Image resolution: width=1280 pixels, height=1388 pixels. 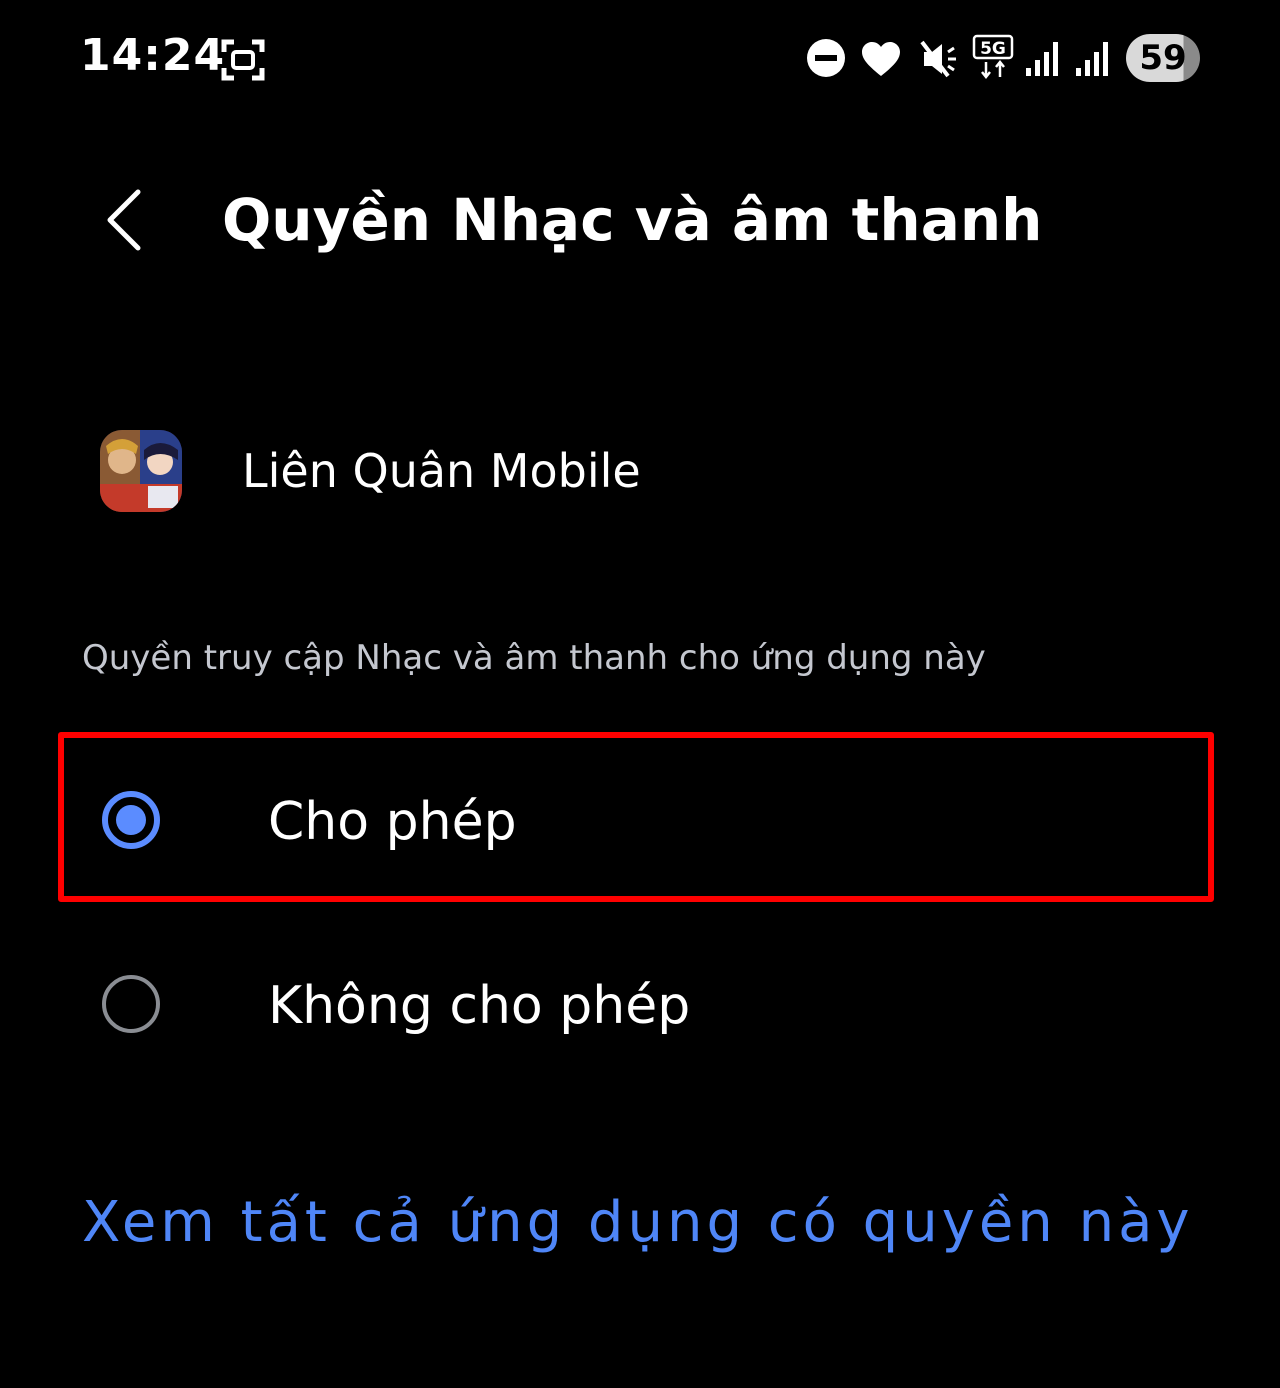 I want to click on status-time: 14:24, so click(x=153, y=55).